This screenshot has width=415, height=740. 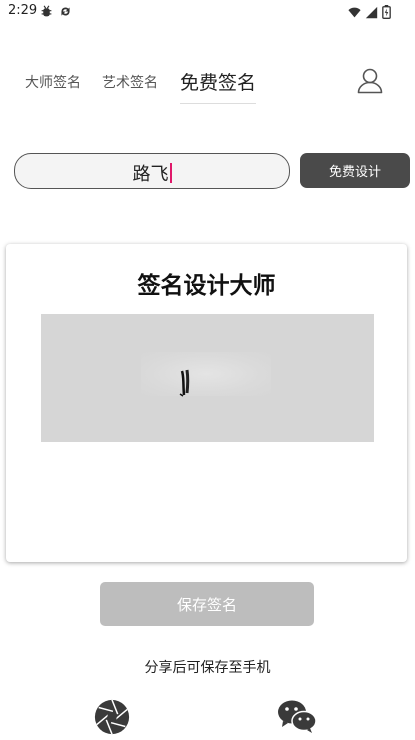 I want to click on status-time: 2:29, so click(x=23, y=10).